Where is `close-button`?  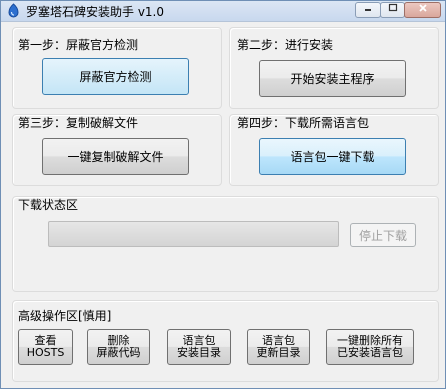 close-button is located at coordinates (422, 10).